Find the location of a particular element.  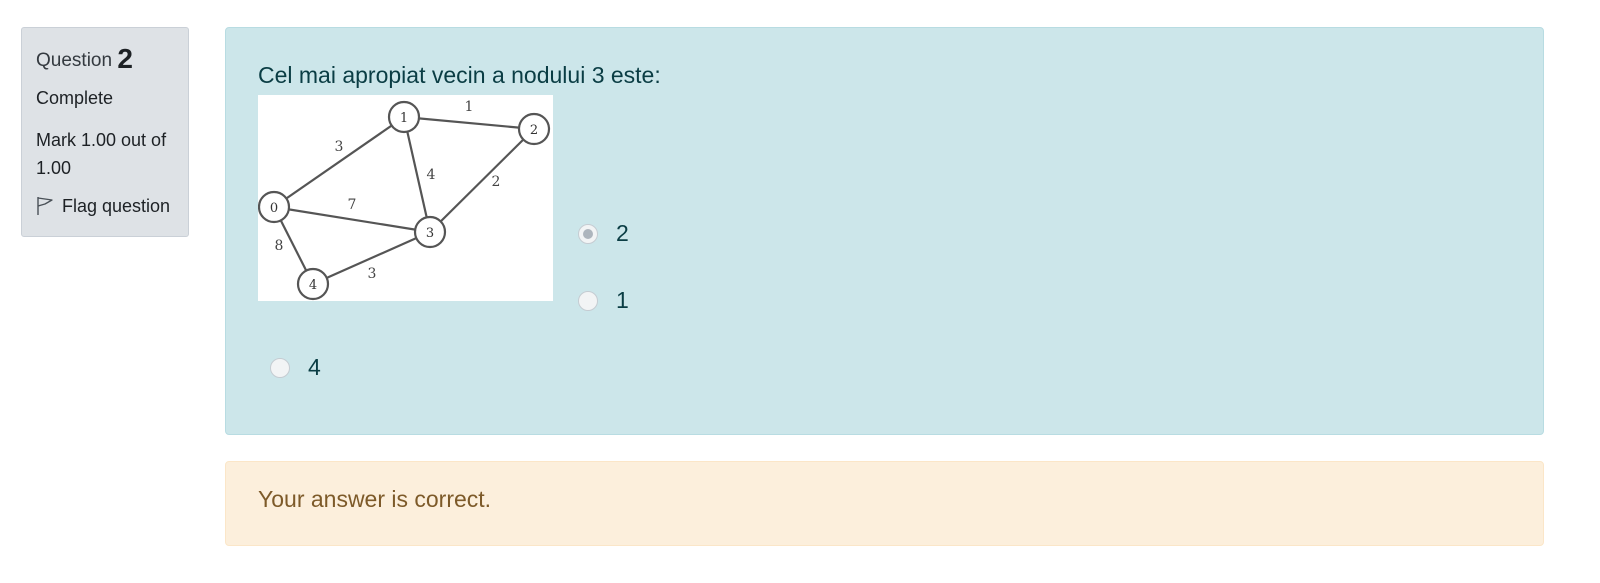

question-number-value: 2 is located at coordinates (125, 58).